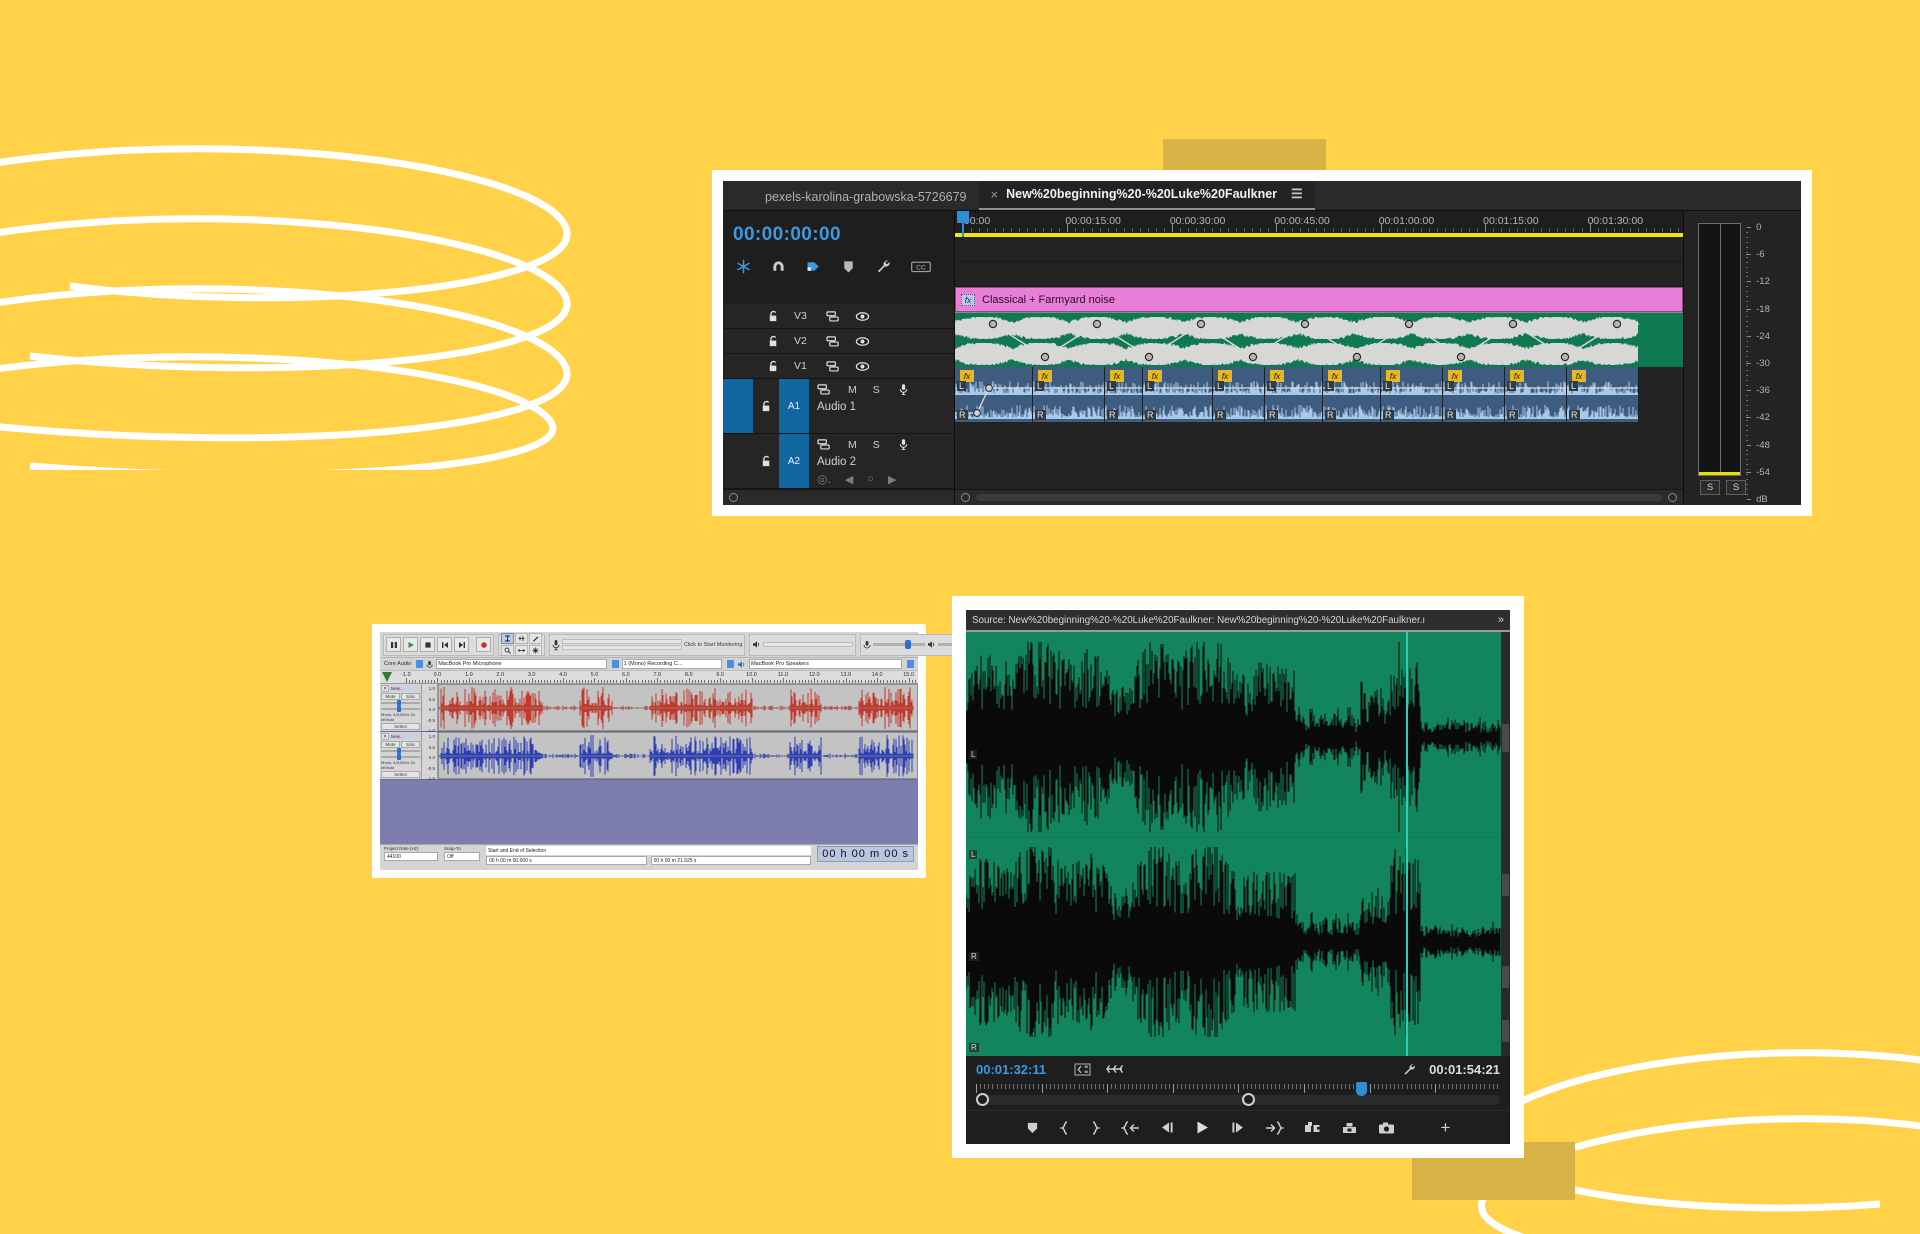 This screenshot has height=1234, width=1920. Describe the element at coordinates (410, 644) in the screenshot. I see `play-button` at that location.